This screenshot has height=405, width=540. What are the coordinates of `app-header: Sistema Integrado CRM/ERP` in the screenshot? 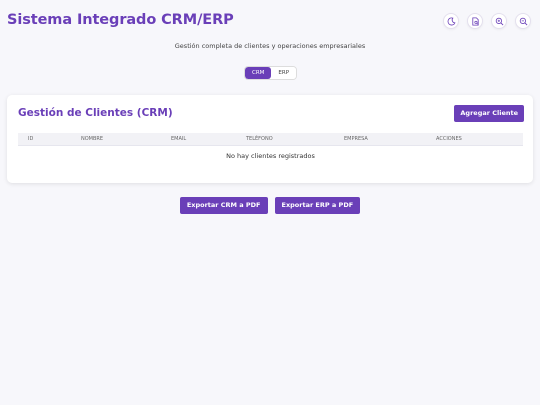 It's located at (270, 22).